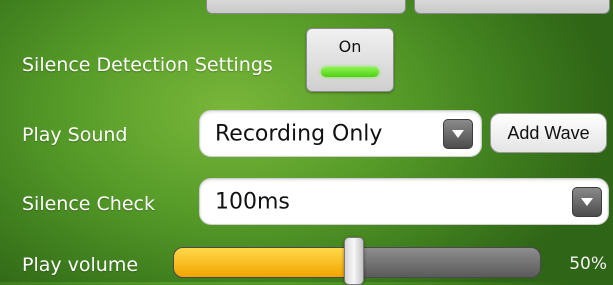 The height and width of the screenshot is (285, 613). I want to click on play-sound-select: Recording Only, so click(340, 133).